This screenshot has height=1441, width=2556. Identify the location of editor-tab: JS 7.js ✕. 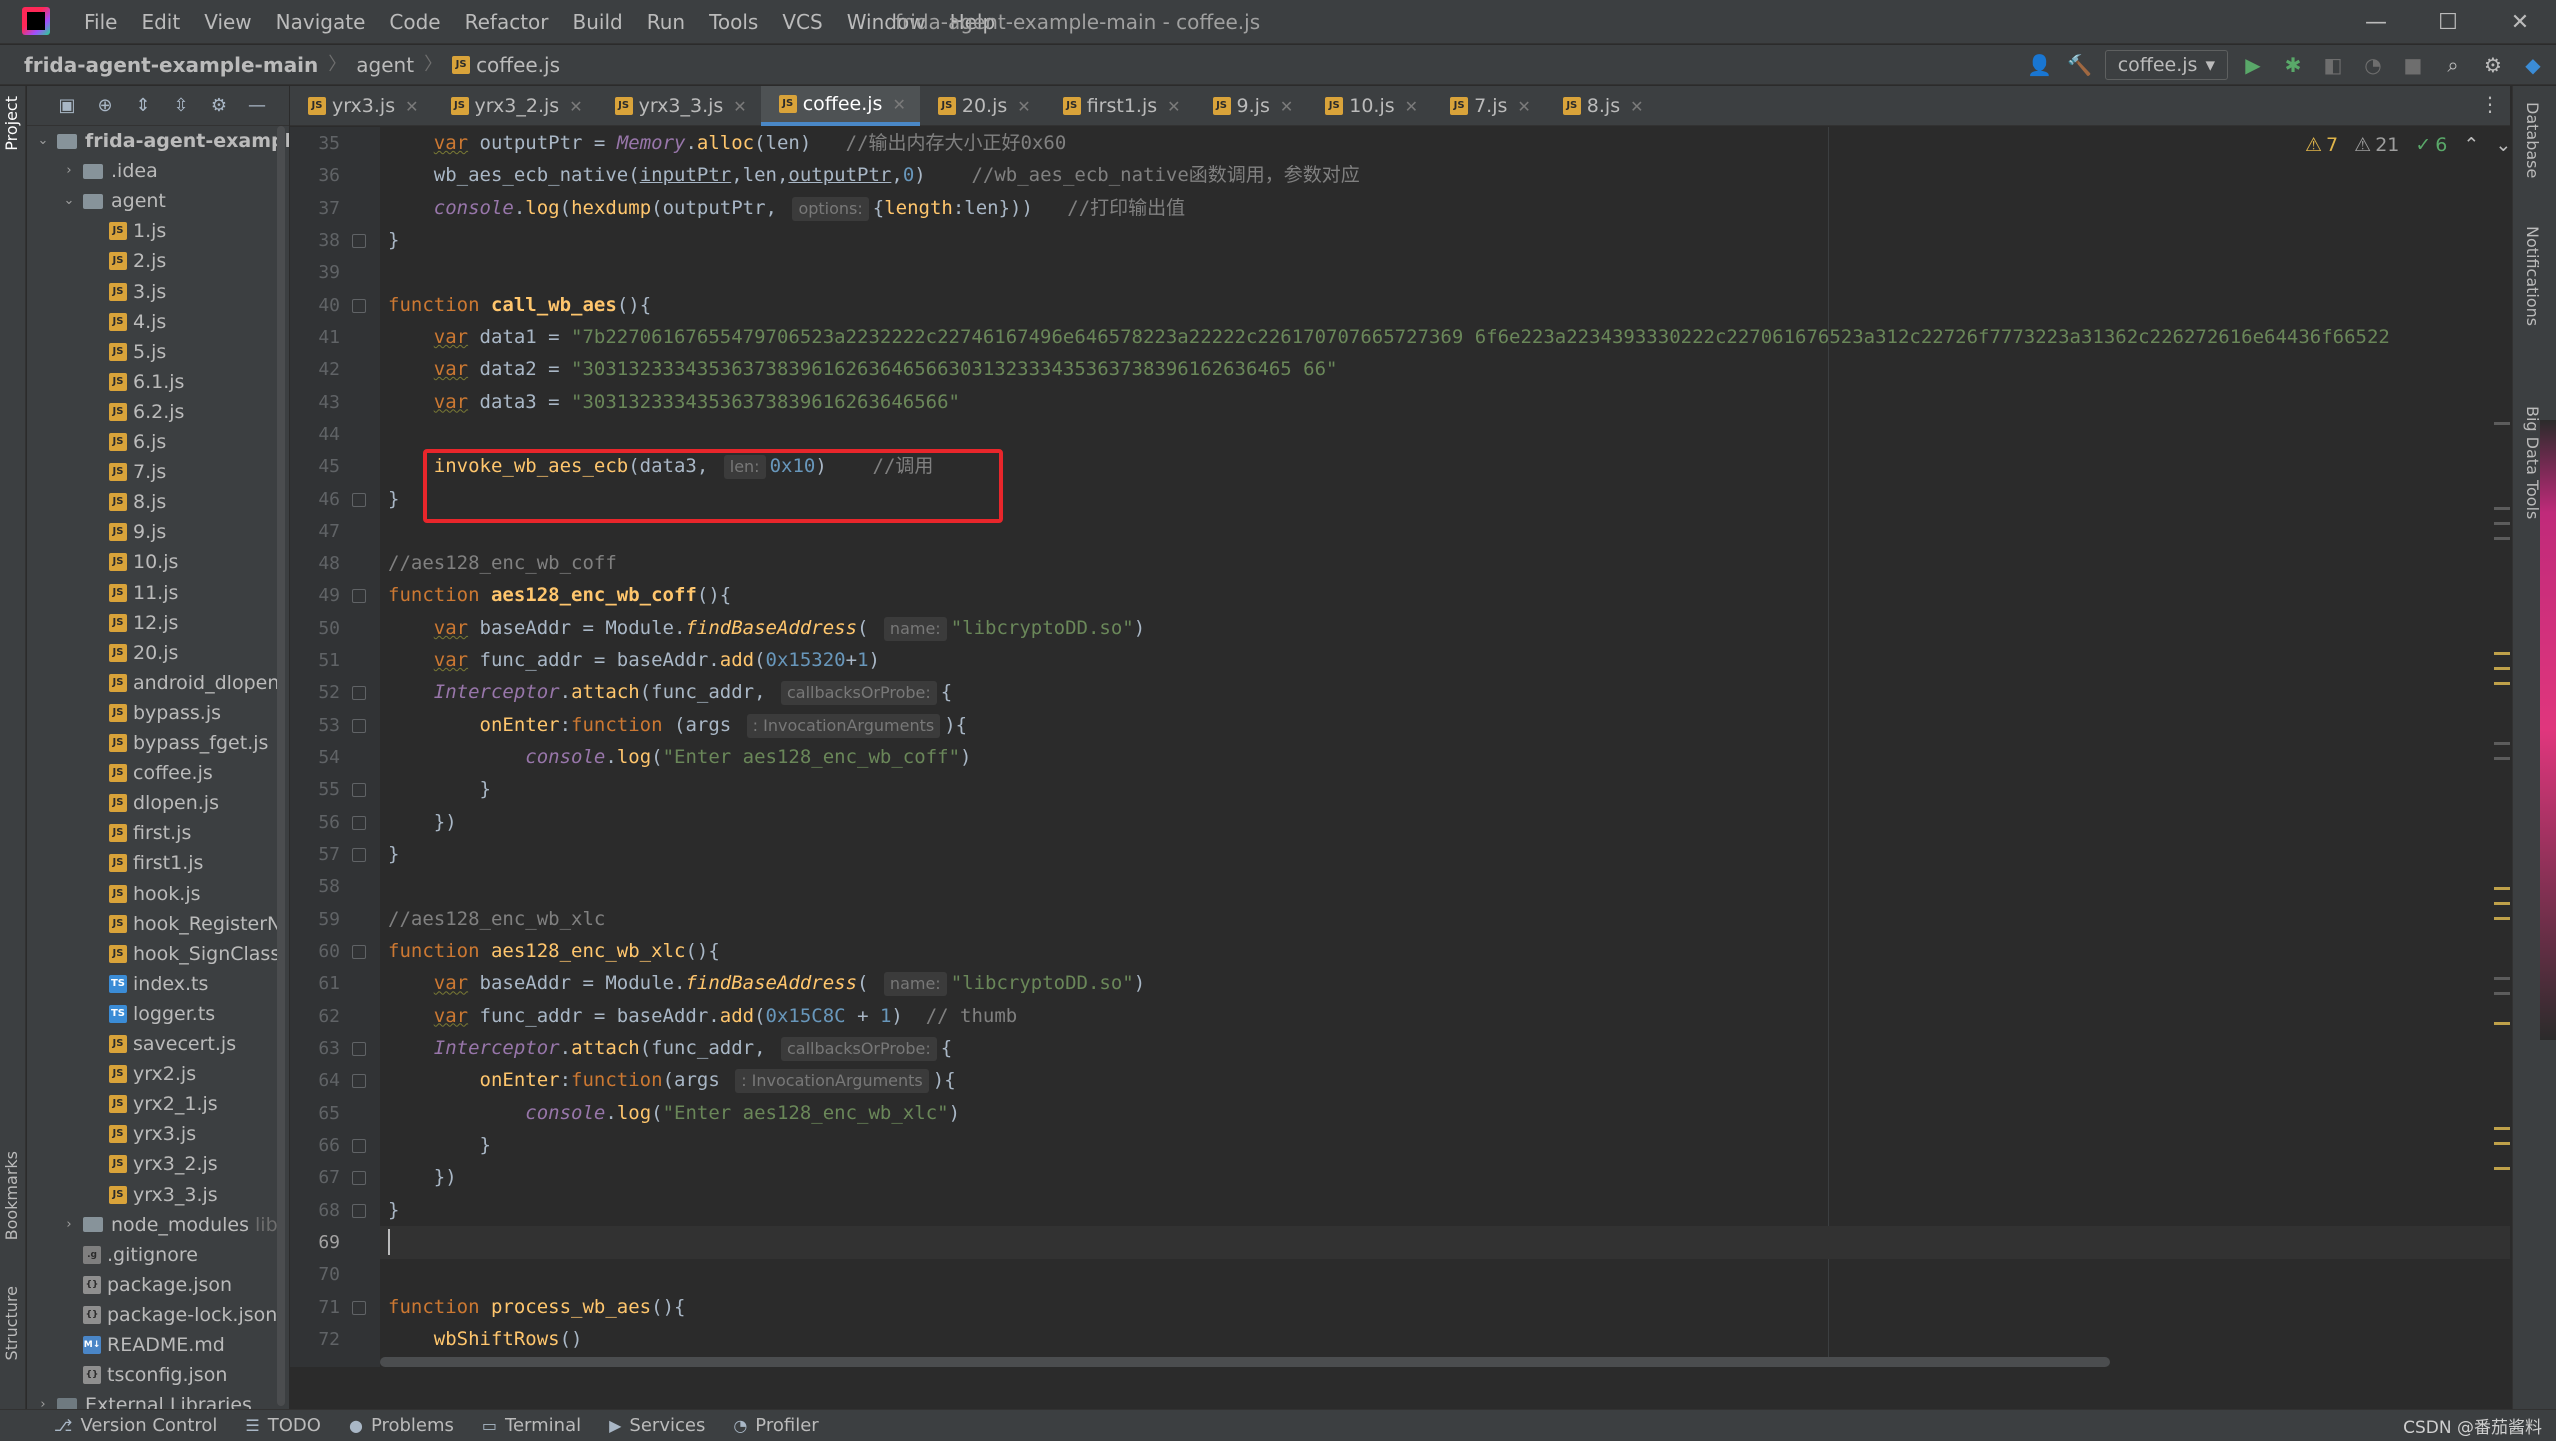
(1488, 106).